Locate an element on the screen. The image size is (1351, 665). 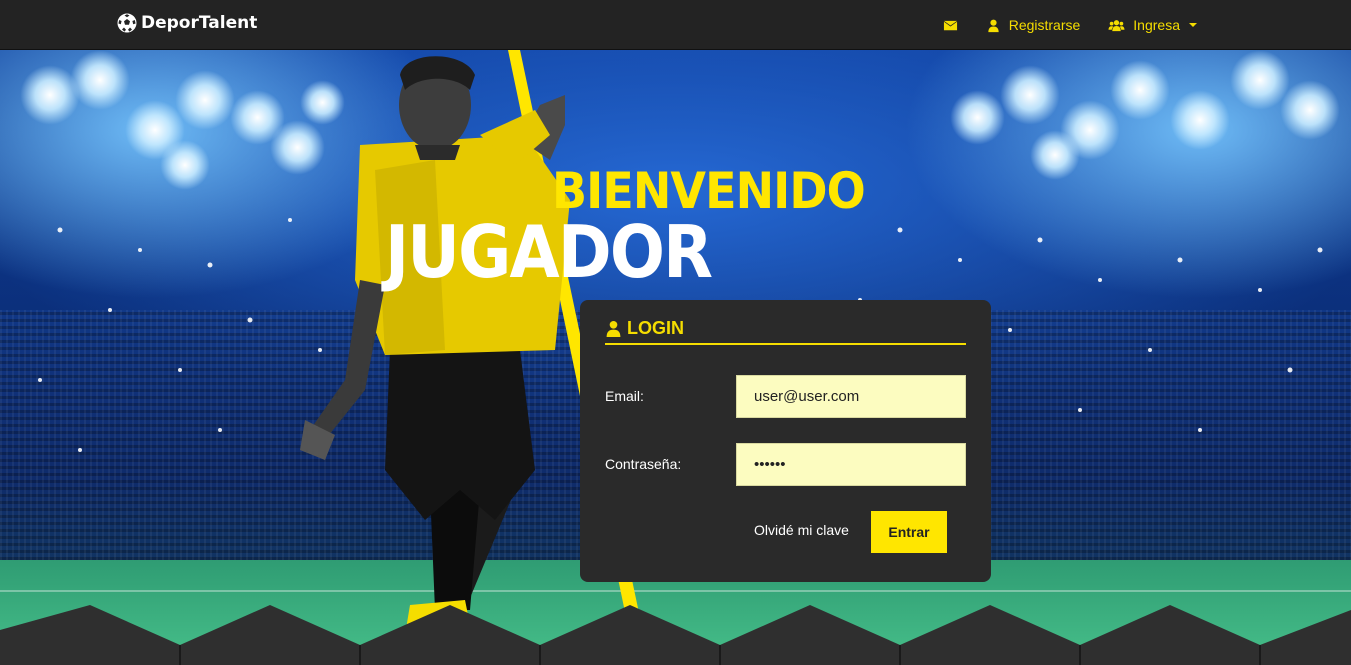
password-input is located at coordinates (851, 464).